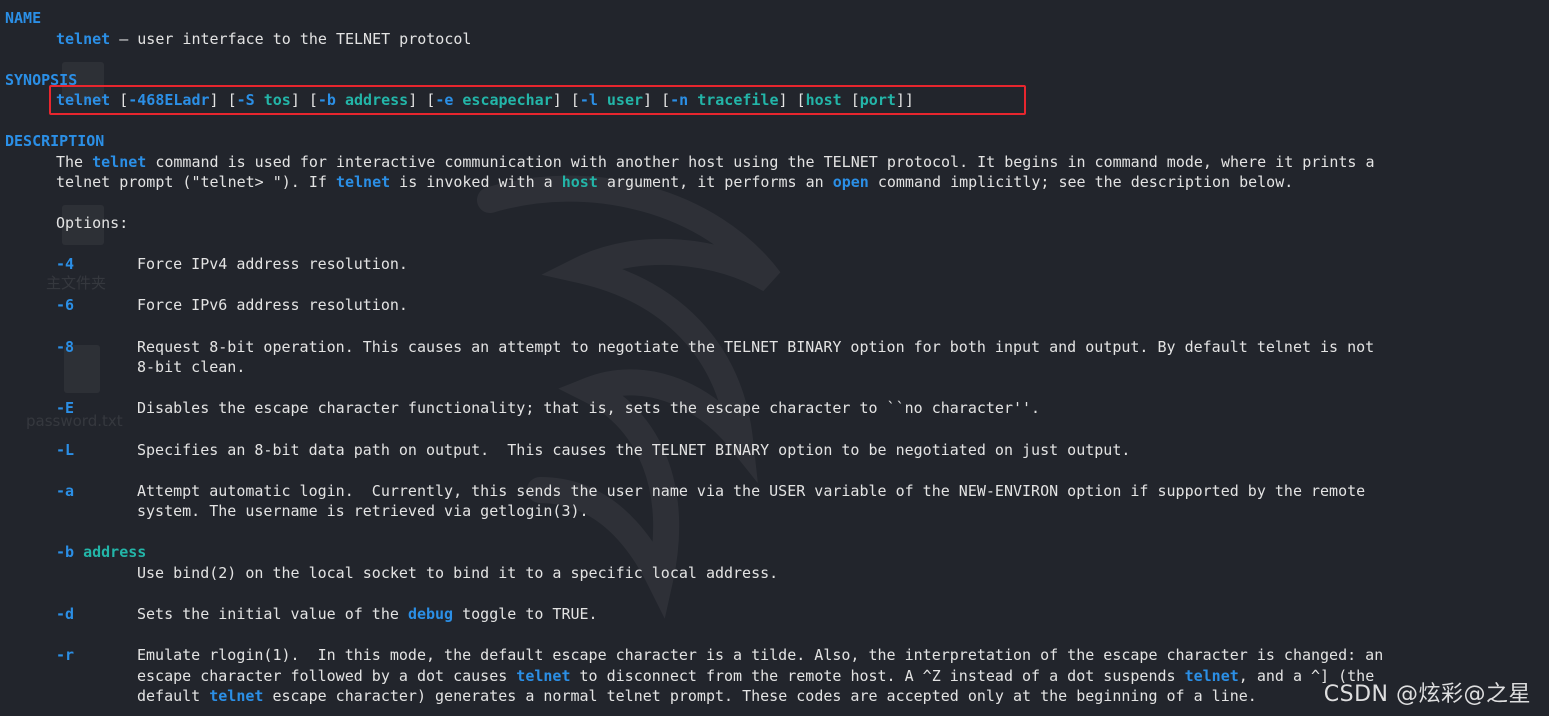 This screenshot has width=1549, height=716. Describe the element at coordinates (272, 264) in the screenshot. I see `option-text: Force IPv4 address resolution.` at that location.